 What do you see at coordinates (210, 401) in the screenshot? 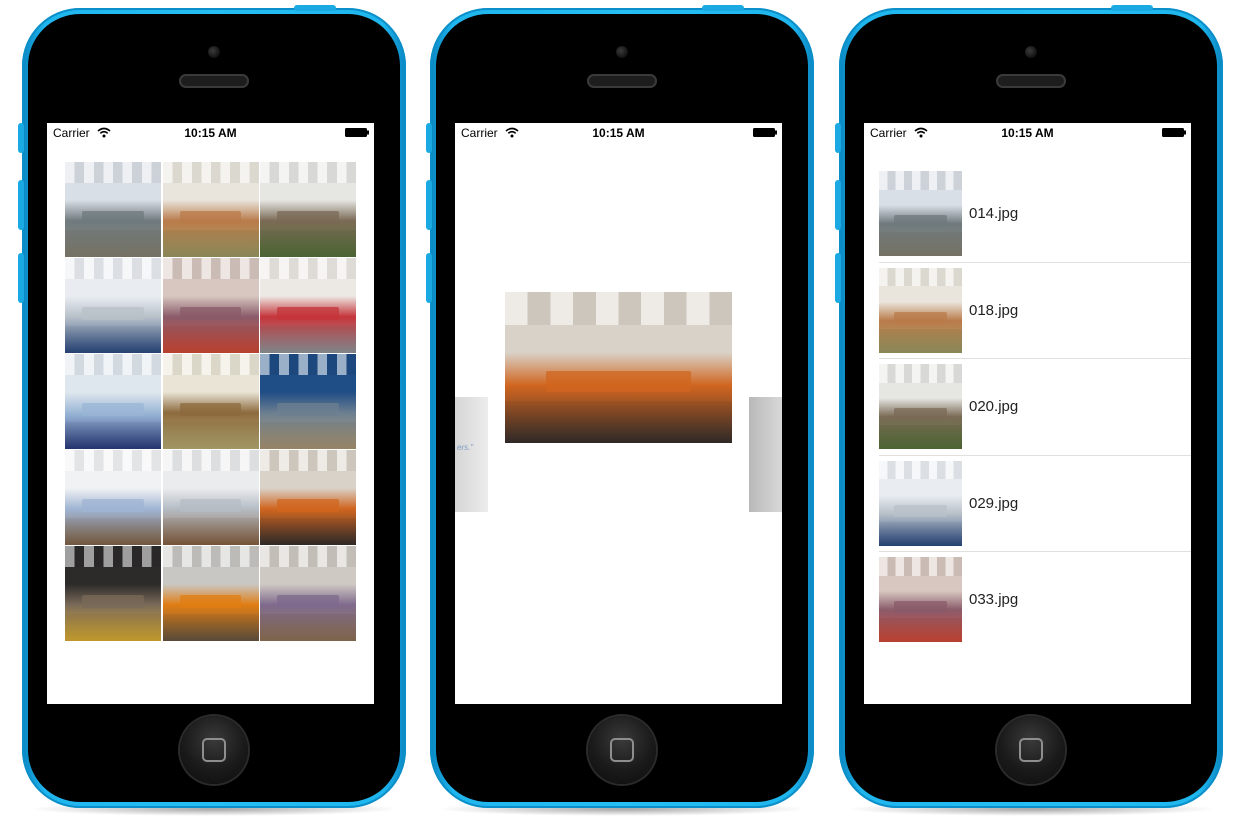
I see `grid-tile-meeting-table-tree` at bounding box center [210, 401].